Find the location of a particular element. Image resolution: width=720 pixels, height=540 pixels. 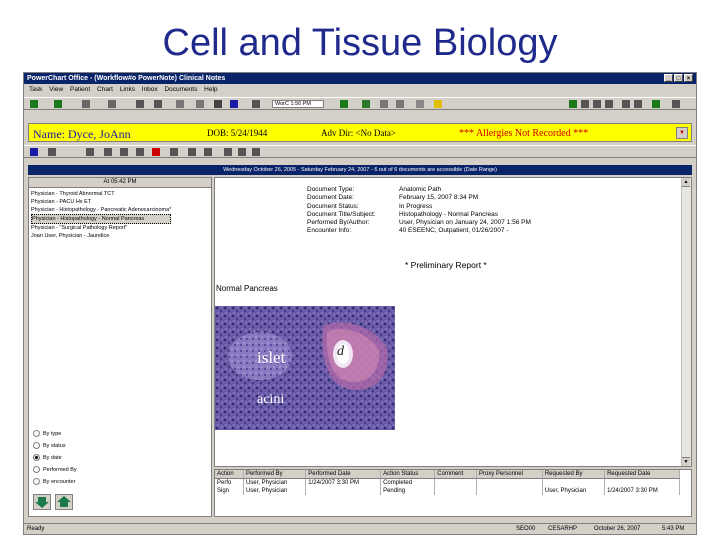

meta-label: Performed By/Author: is located at coordinates (338, 223).